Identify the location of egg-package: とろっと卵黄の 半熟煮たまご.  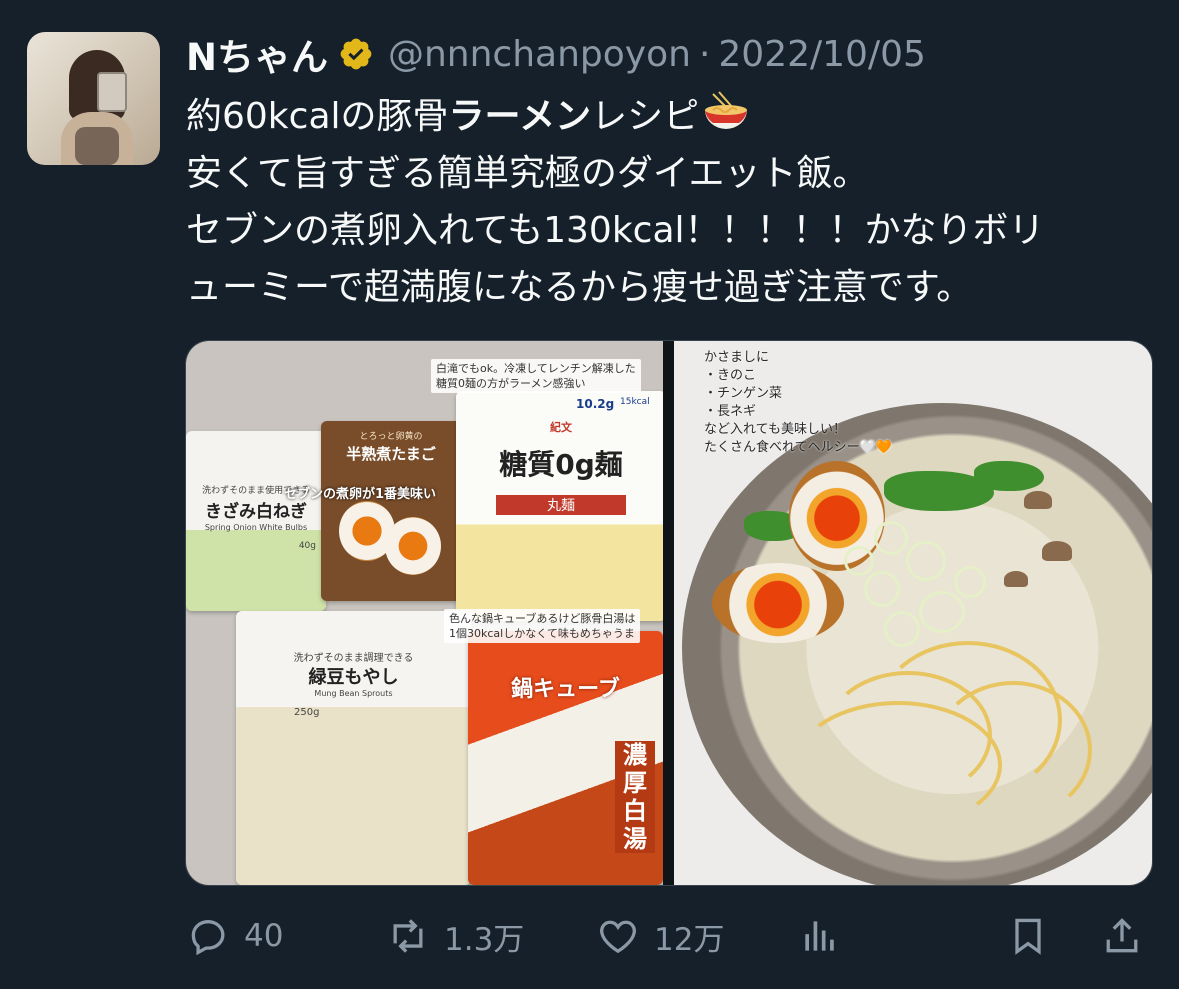
(391, 511).